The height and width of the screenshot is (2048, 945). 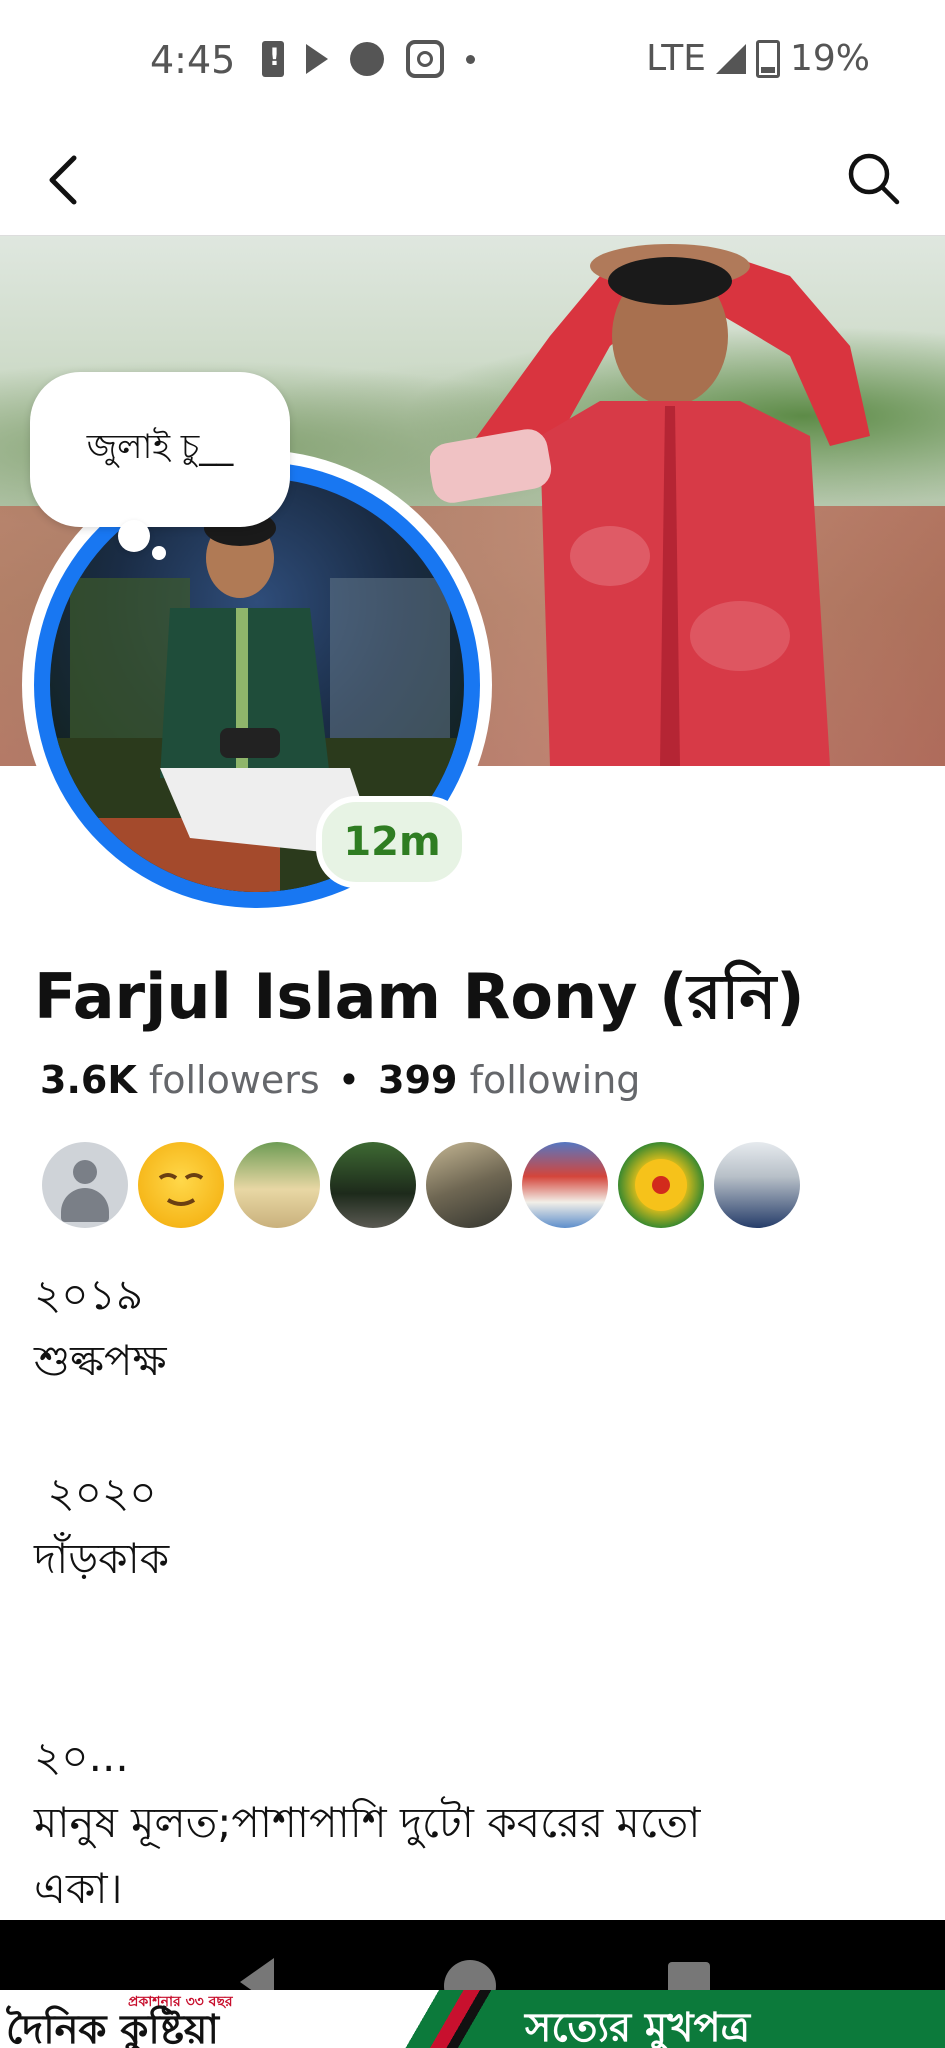 I want to click on profile-name: Farjul Islam Rony (রনি), so click(x=419, y=996).